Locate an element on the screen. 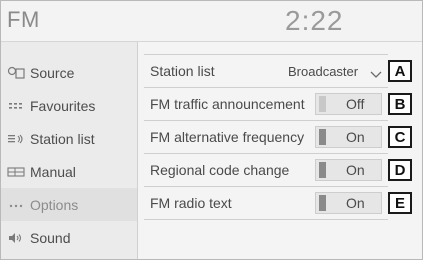 This screenshot has width=423, height=260. sidebar-item-label: Source is located at coordinates (52, 72).